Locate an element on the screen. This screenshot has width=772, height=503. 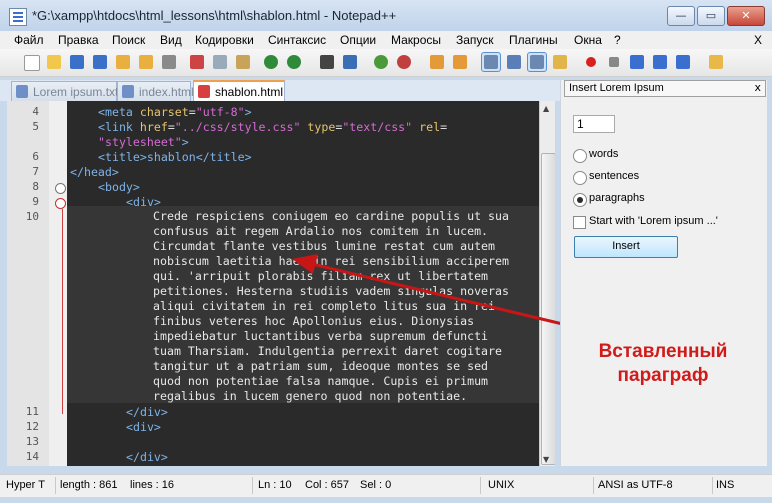
status-lines: lines : 16 is located at coordinates (152, 485).